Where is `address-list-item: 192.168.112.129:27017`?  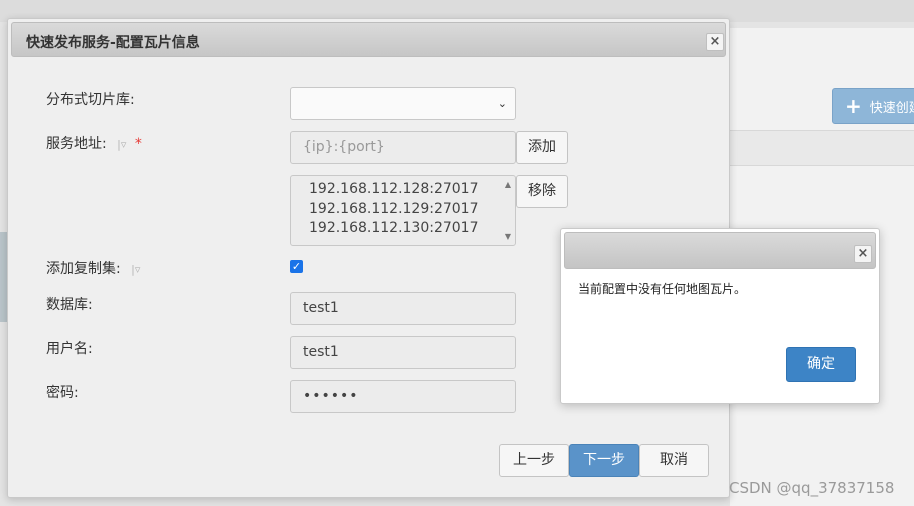
address-list-item: 192.168.112.129:27017 is located at coordinates (394, 210).